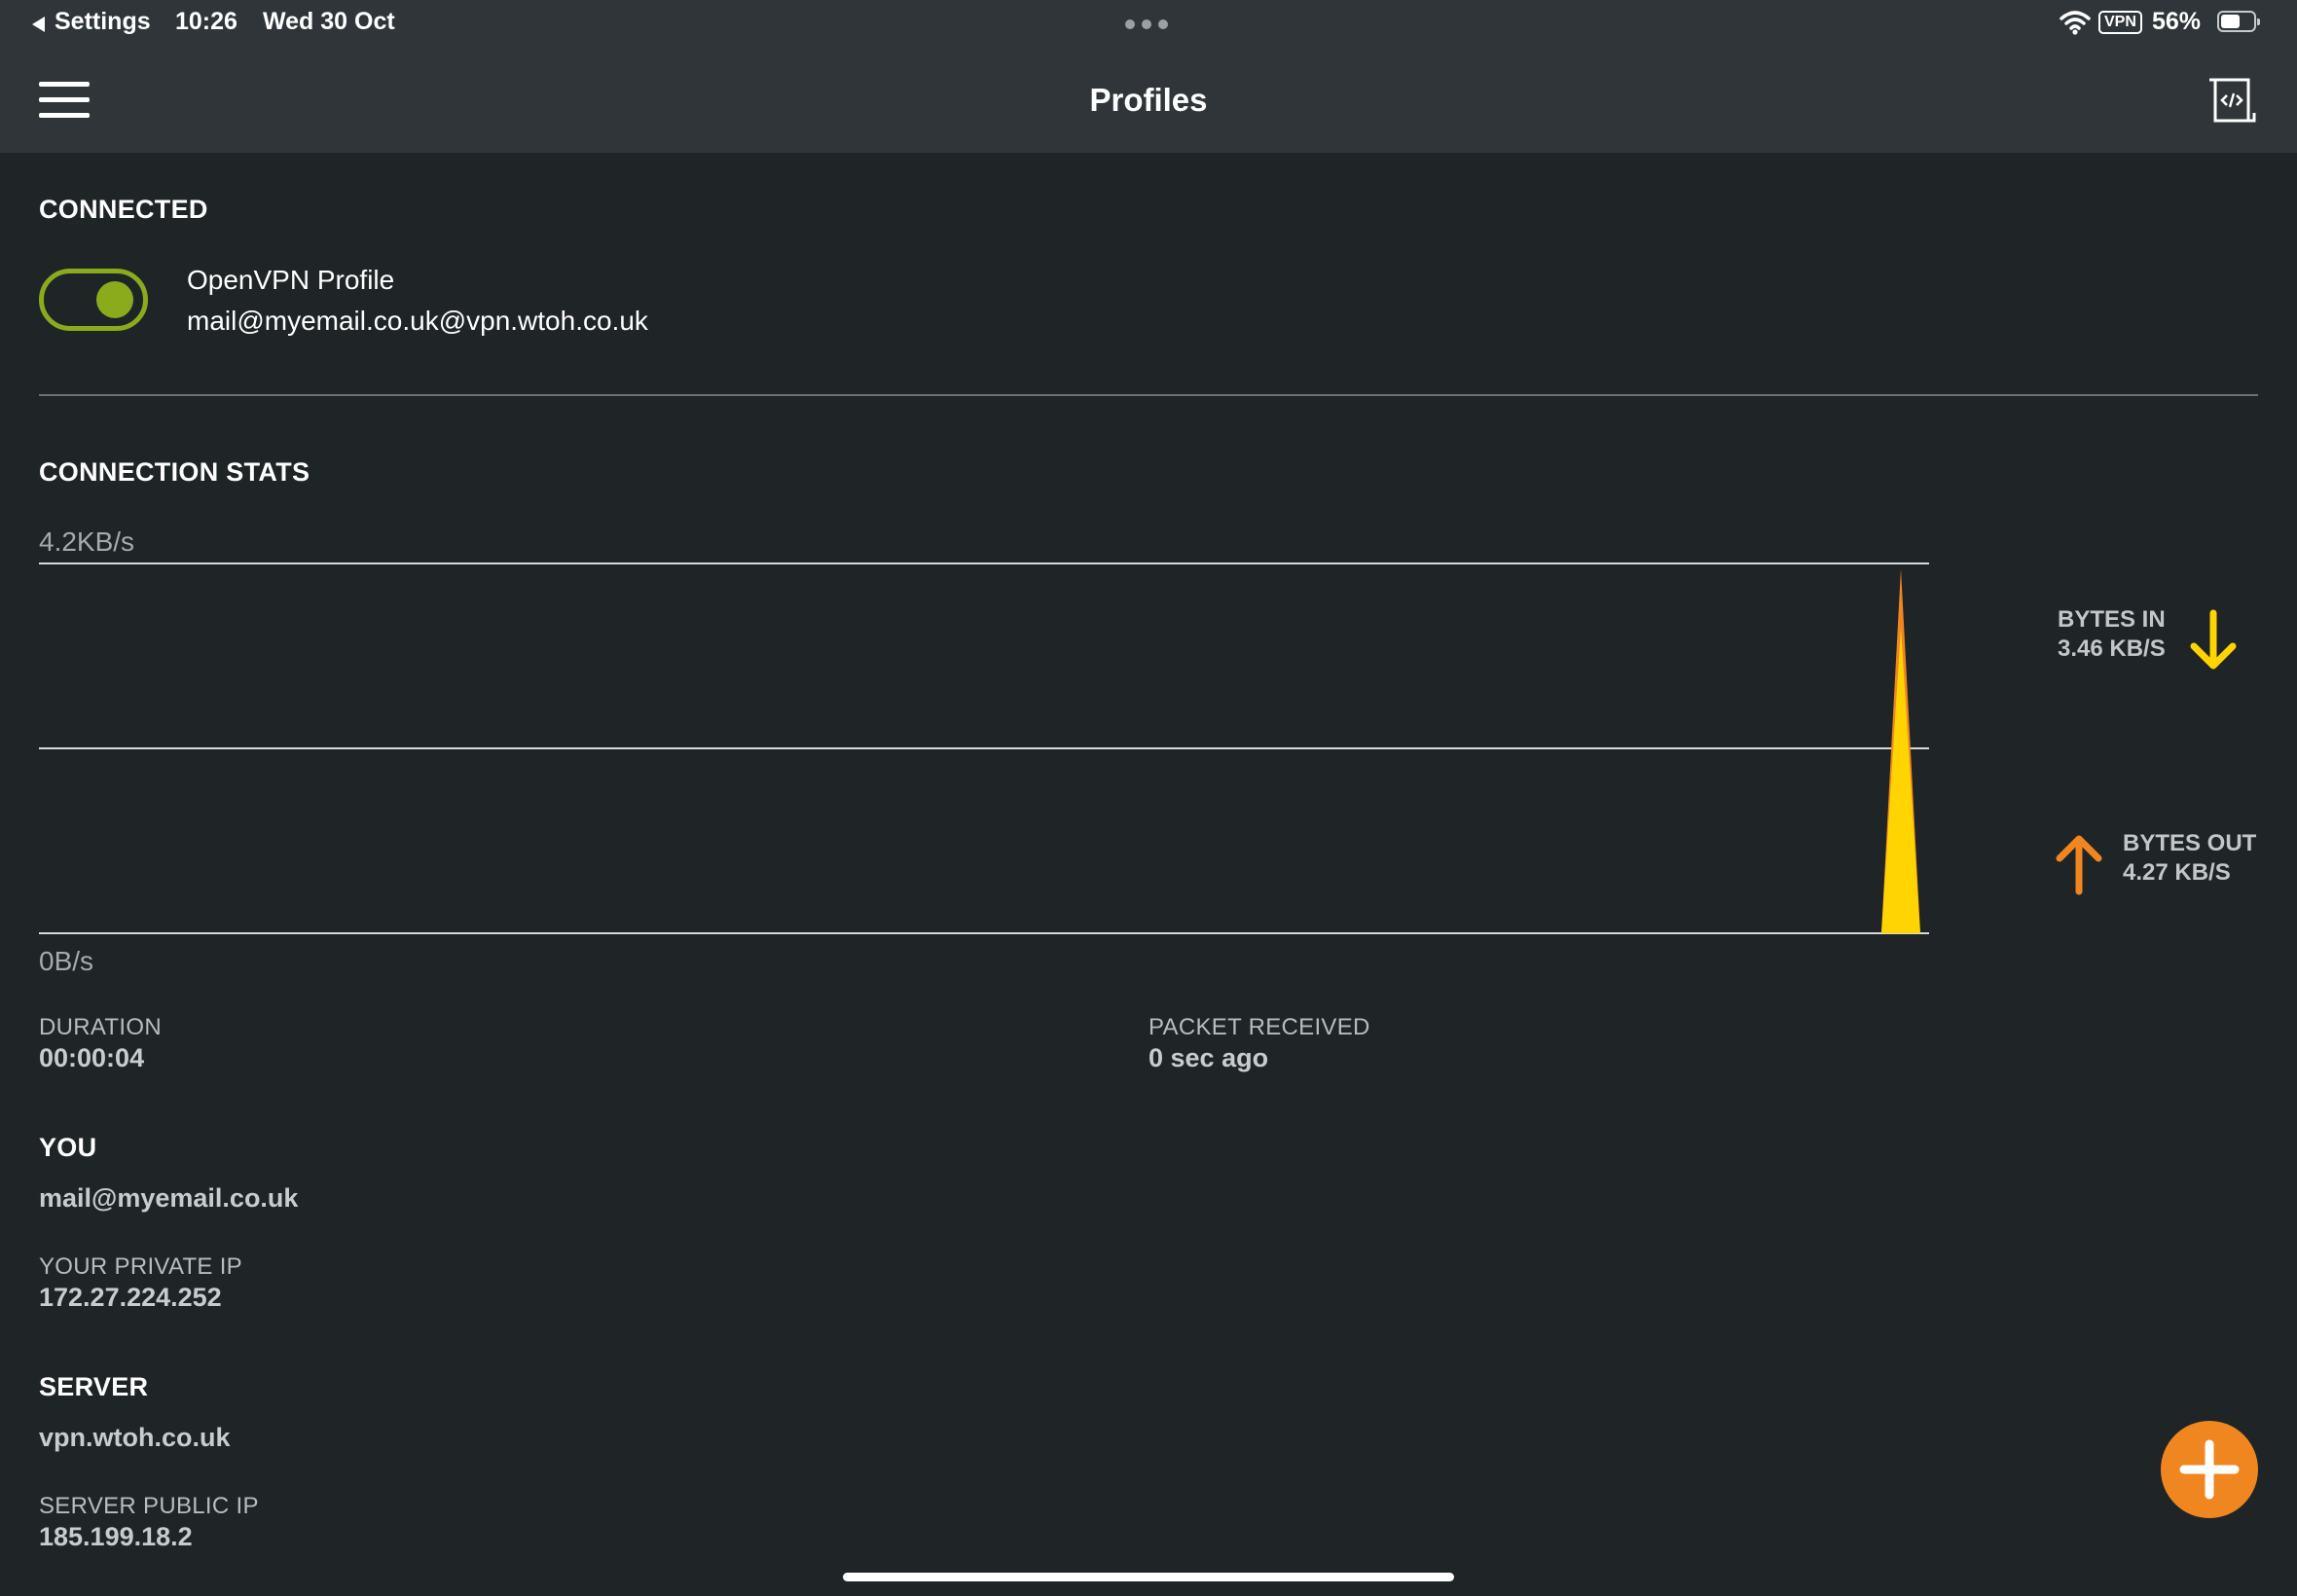 The width and height of the screenshot is (2297, 1596). What do you see at coordinates (68, 1147) in the screenshot?
I see `you-heading: YOU` at bounding box center [68, 1147].